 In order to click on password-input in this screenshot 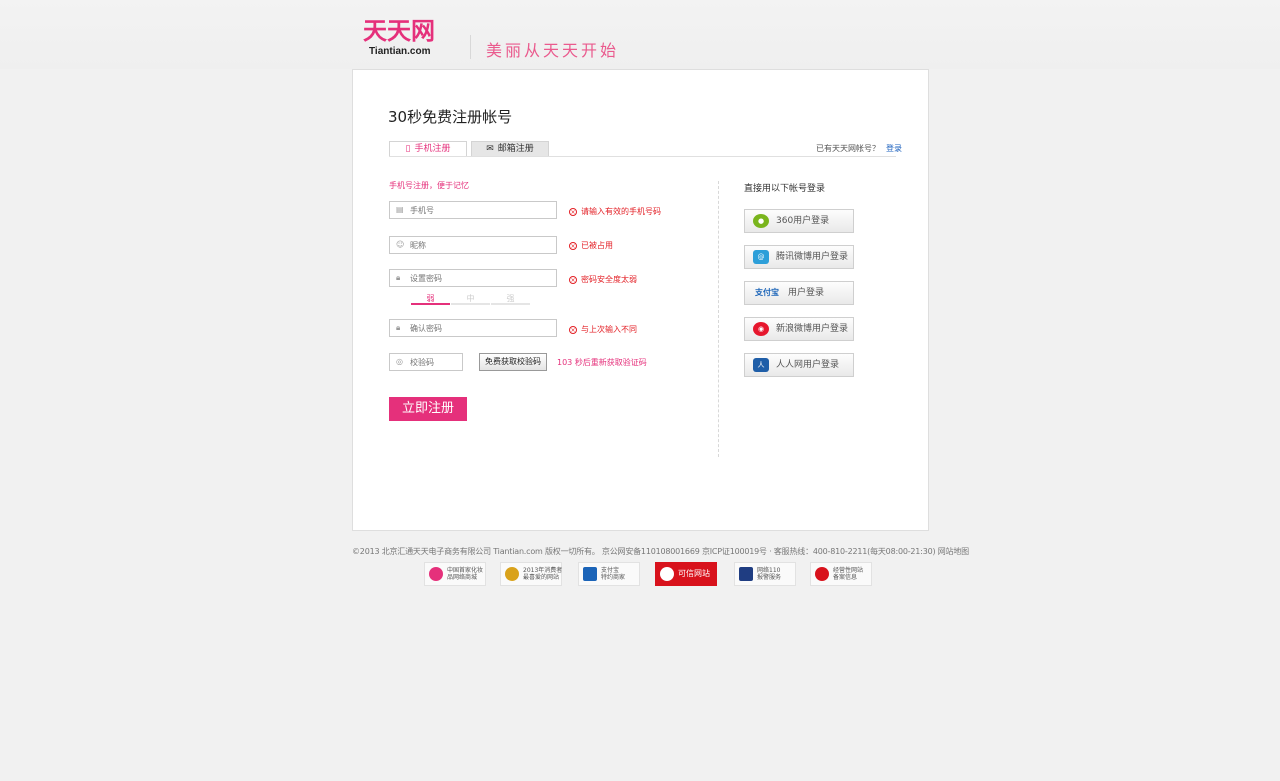, I will do `click(480, 278)`.